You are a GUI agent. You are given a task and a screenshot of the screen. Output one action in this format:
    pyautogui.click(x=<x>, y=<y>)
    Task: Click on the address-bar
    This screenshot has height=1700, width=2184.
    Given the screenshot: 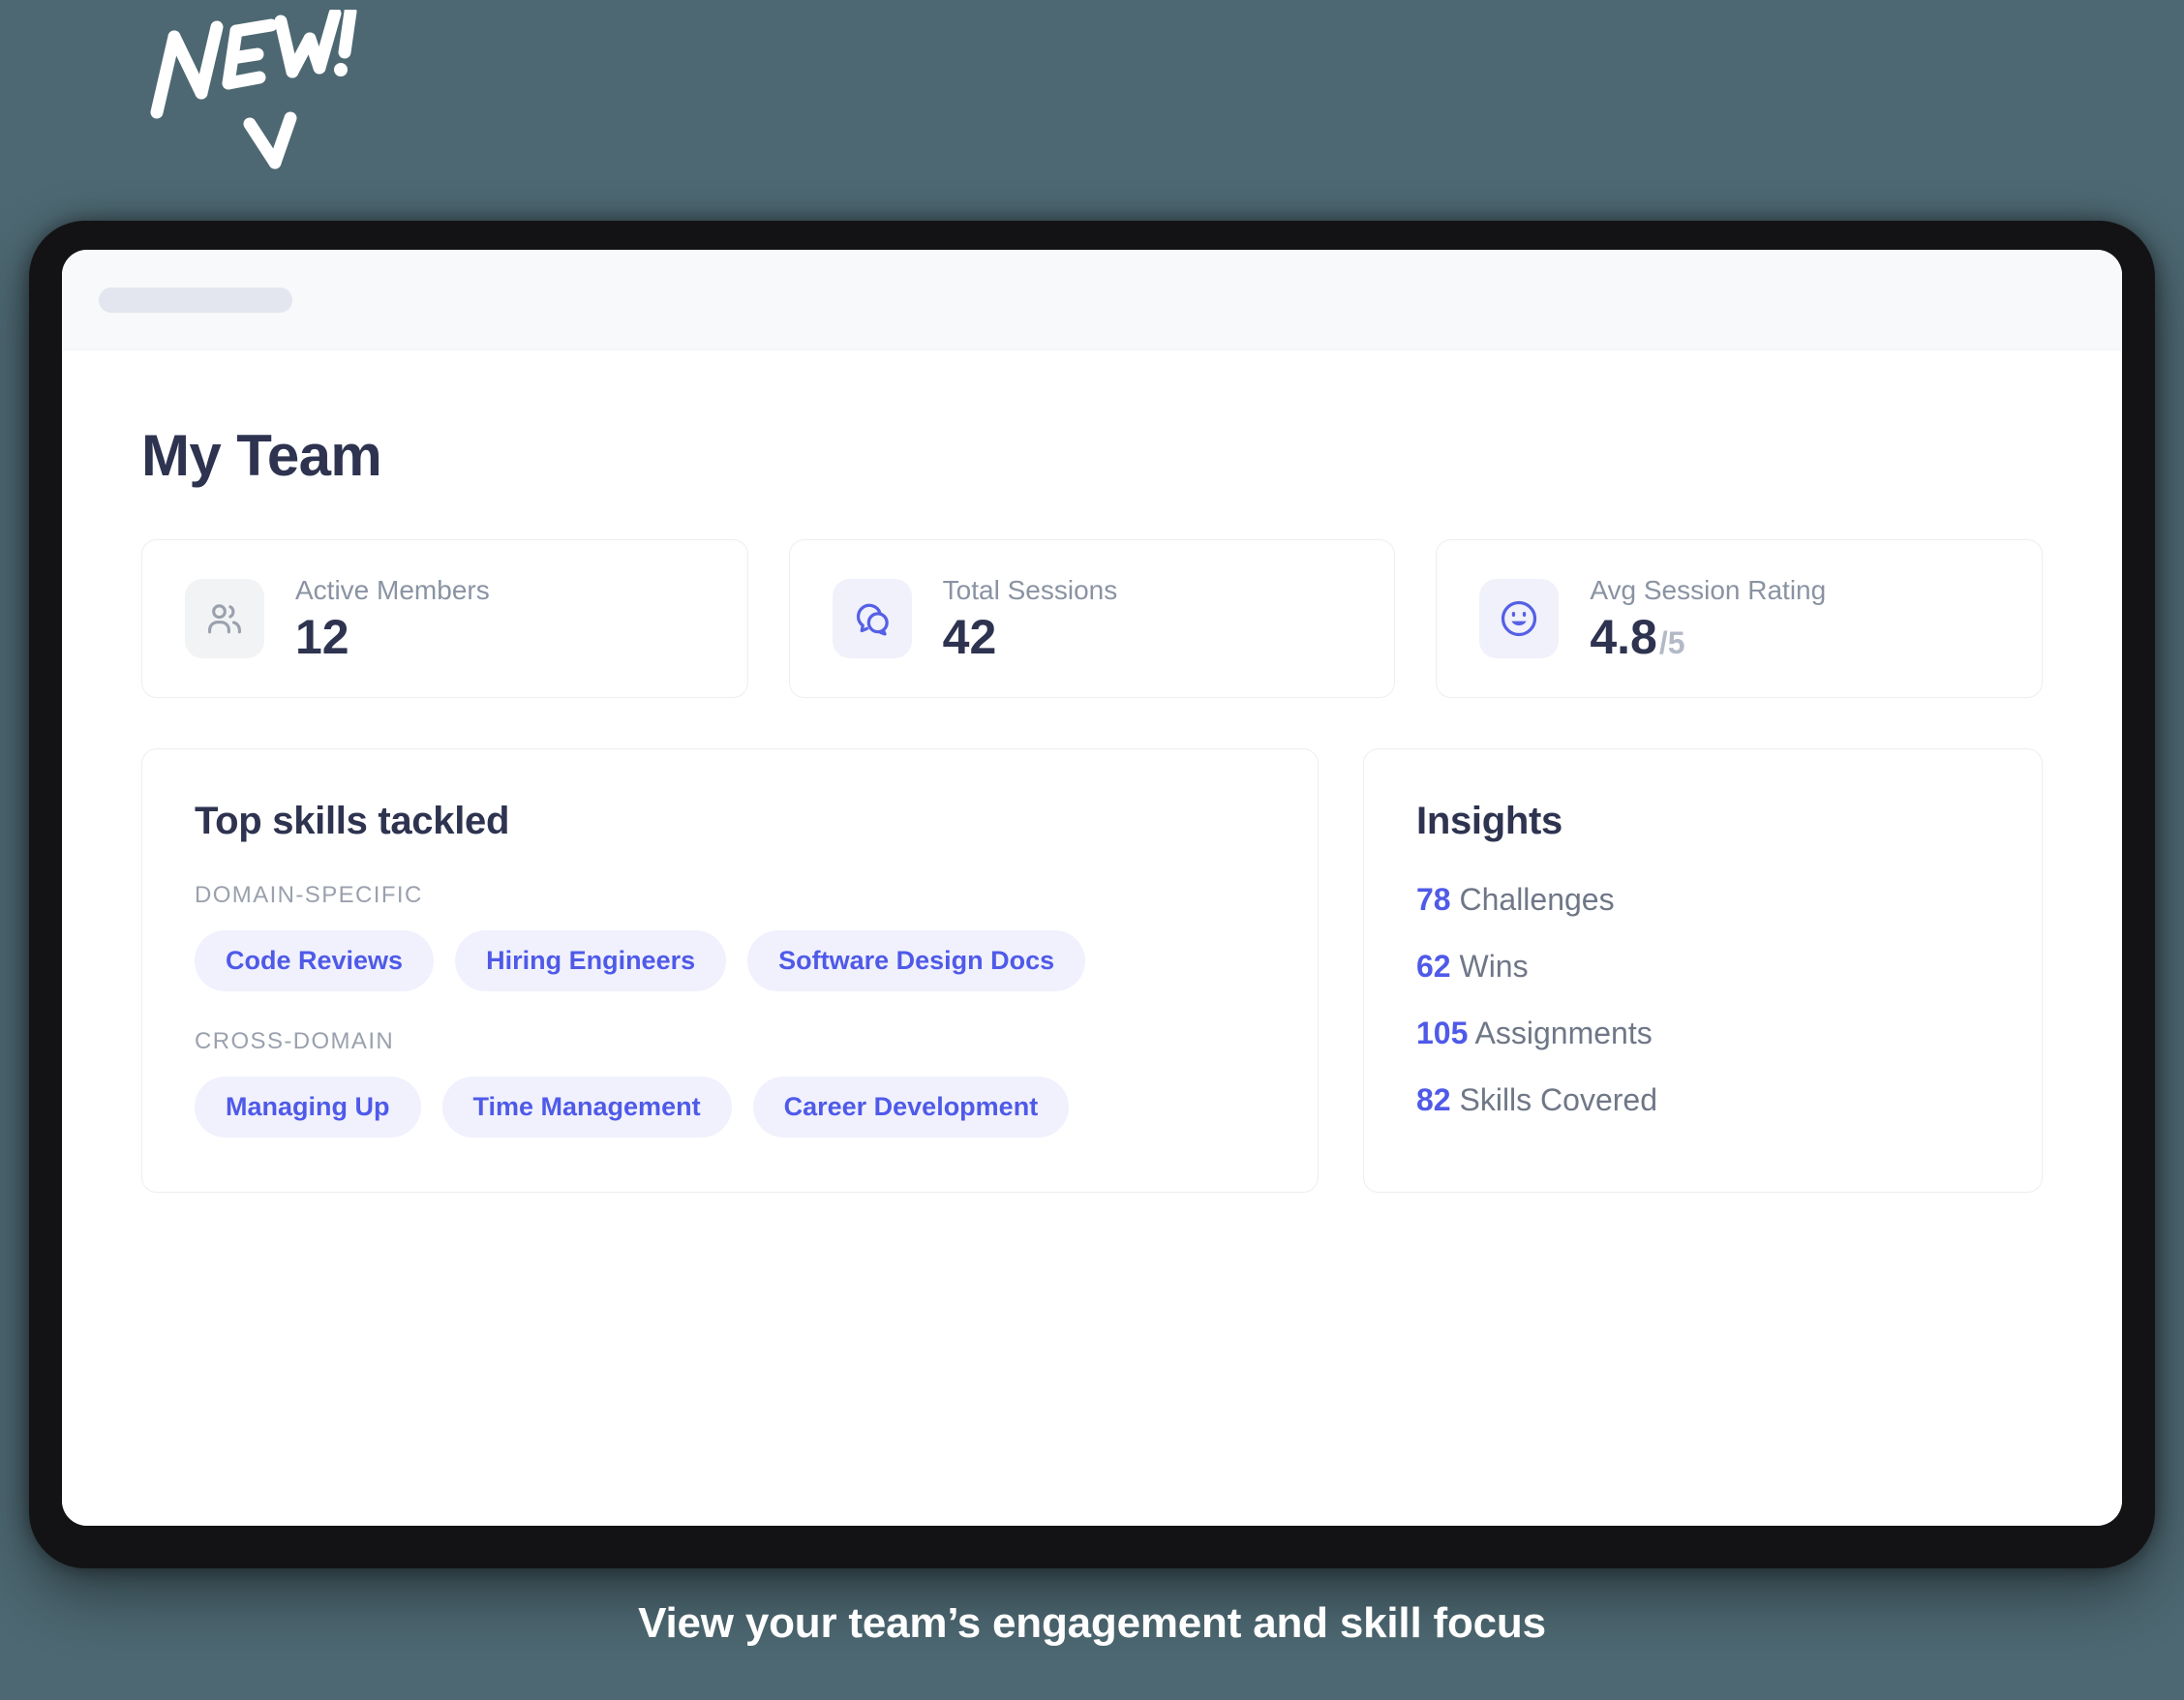 What is the action you would take?
    pyautogui.click(x=196, y=300)
    